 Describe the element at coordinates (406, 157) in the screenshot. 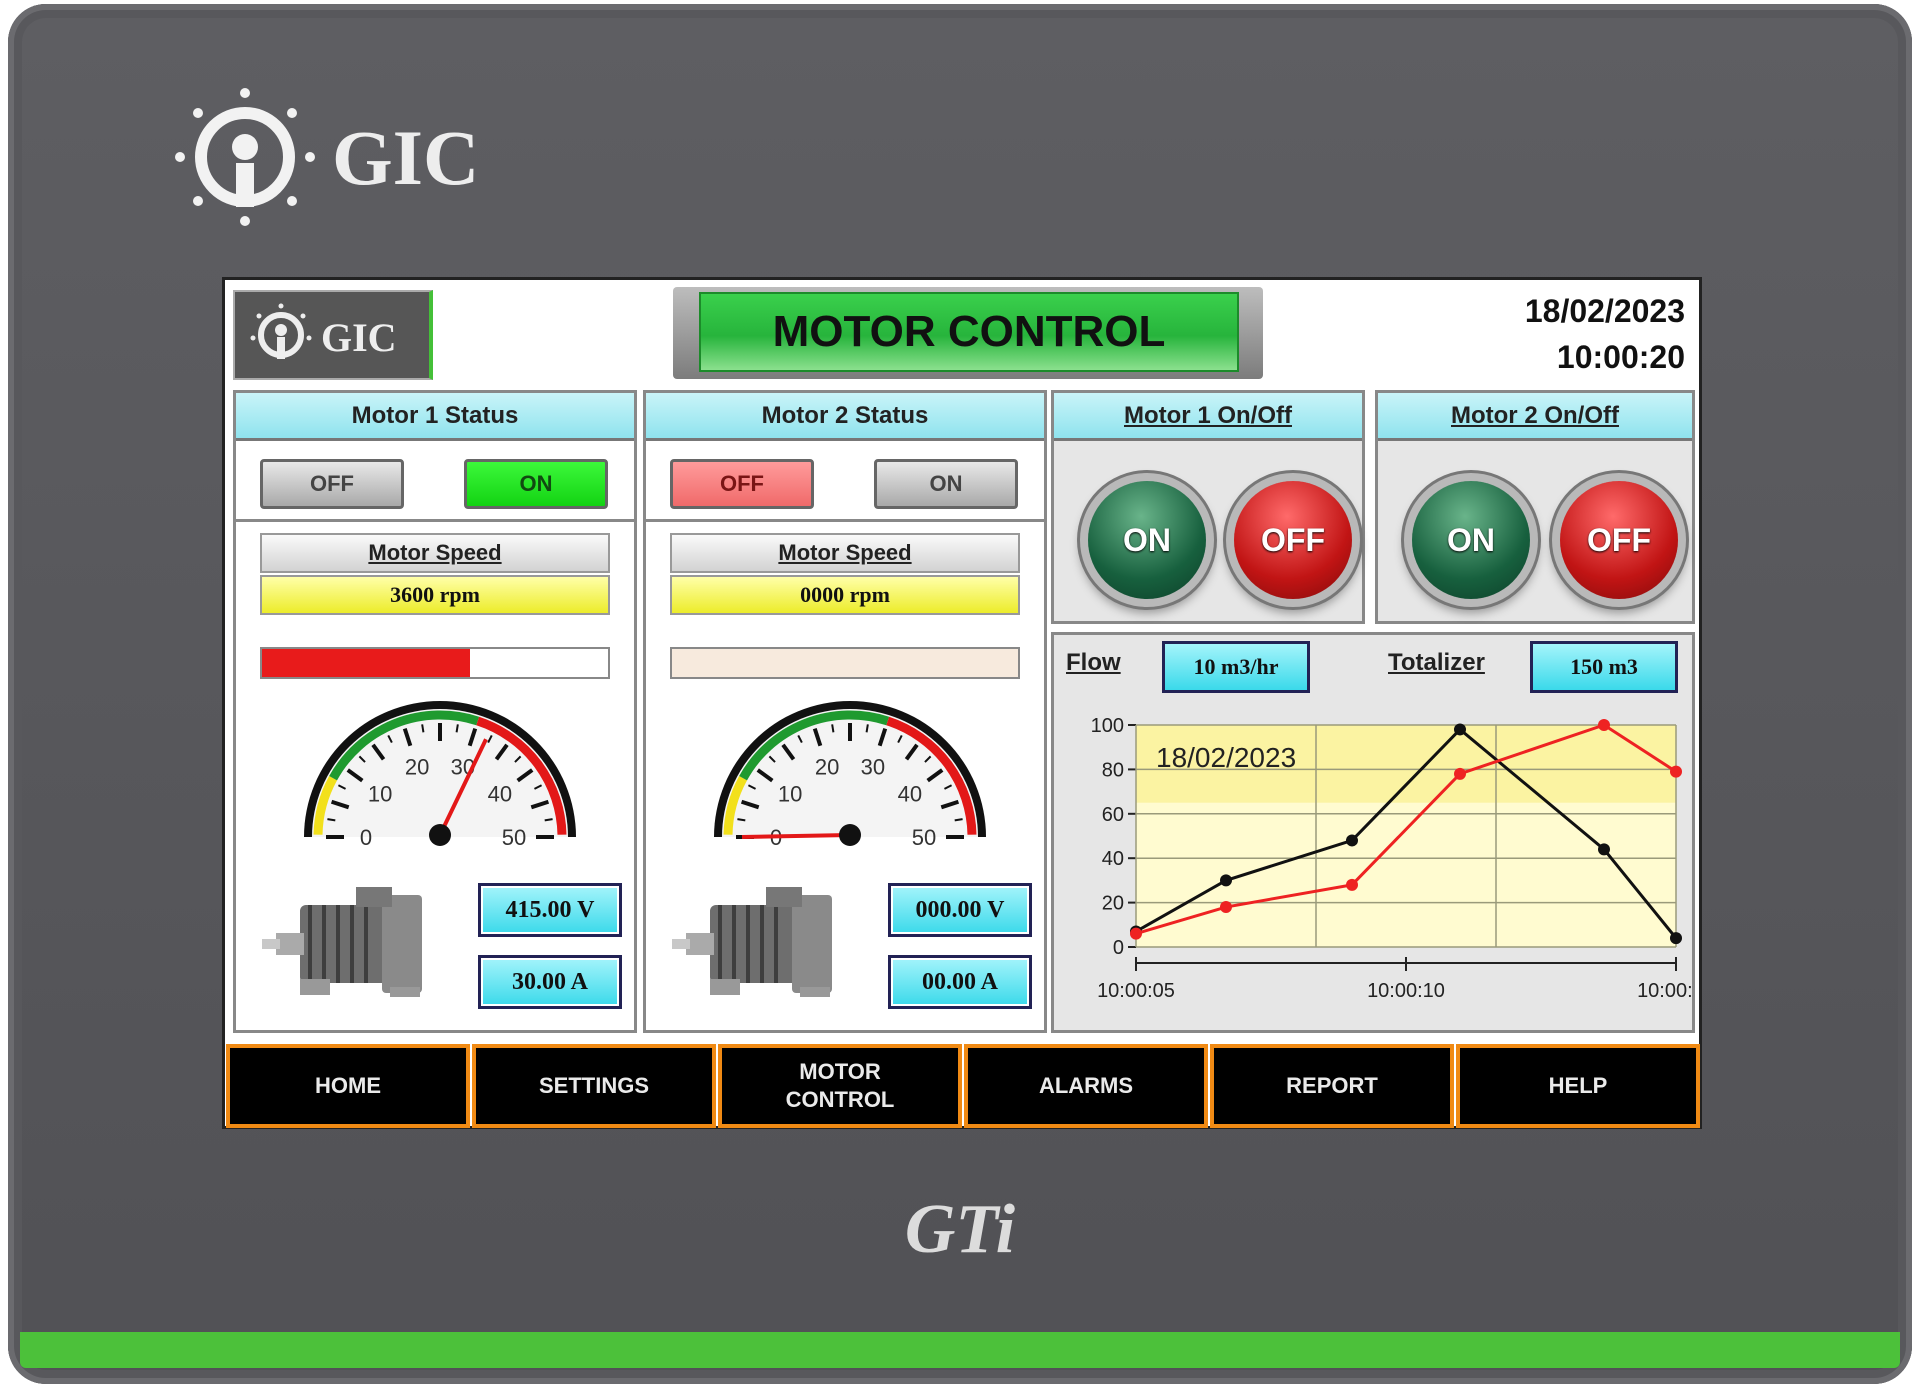

I see `brand-name: GIC` at that location.